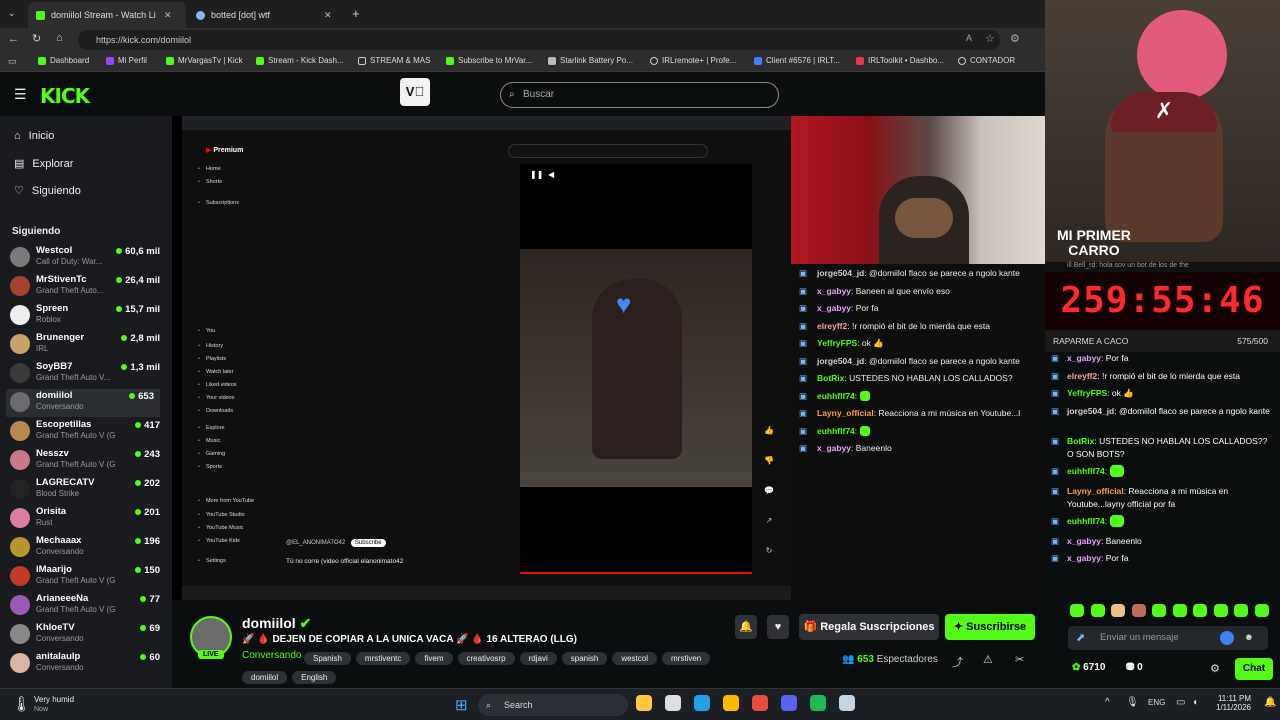 Image resolution: width=1280 pixels, height=720 pixels. What do you see at coordinates (461, 705) in the screenshot?
I see `windows-start-icon: ⊞` at bounding box center [461, 705].